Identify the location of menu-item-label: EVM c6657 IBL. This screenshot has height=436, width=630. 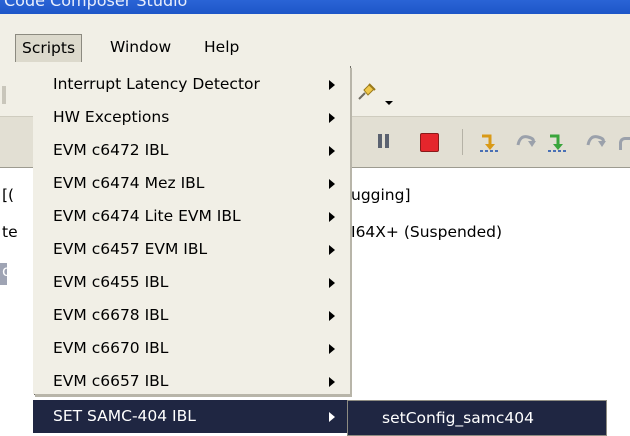
(111, 381).